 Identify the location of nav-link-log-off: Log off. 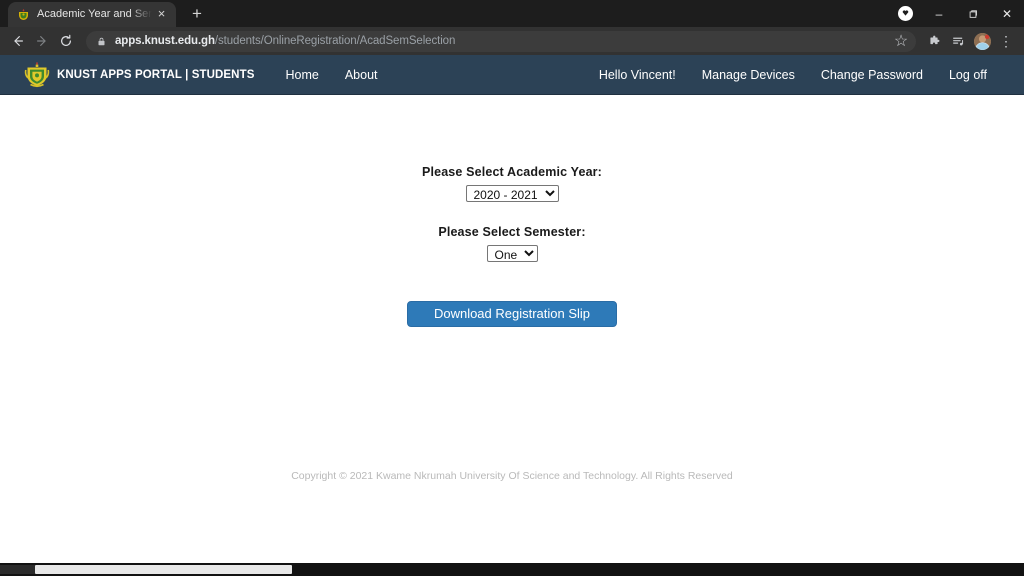
(968, 75).